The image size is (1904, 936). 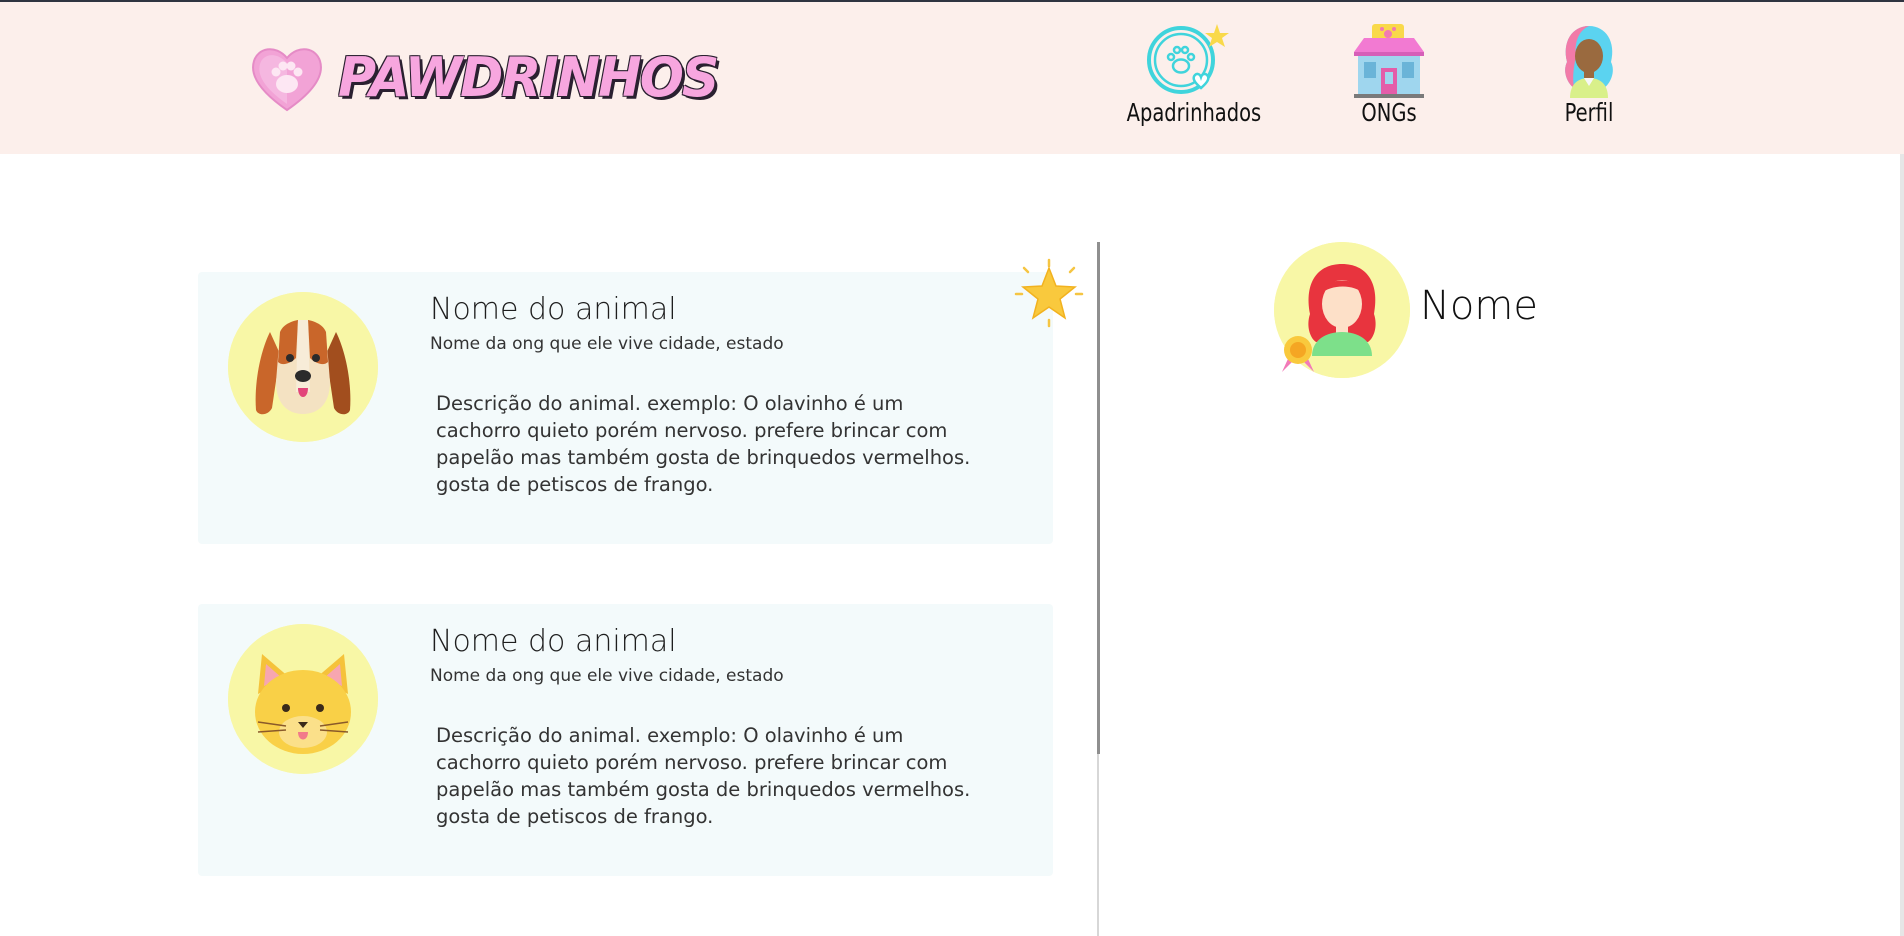 I want to click on nav-label-ongs: ONGs, so click(x=1389, y=112).